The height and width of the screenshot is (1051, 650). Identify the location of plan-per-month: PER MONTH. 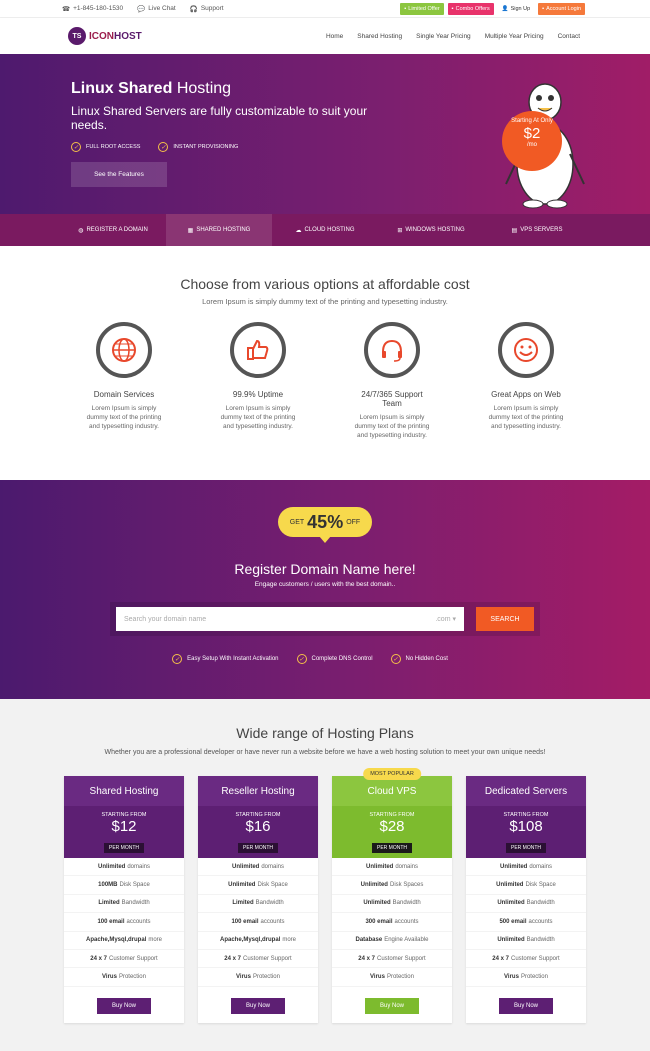
(258, 848).